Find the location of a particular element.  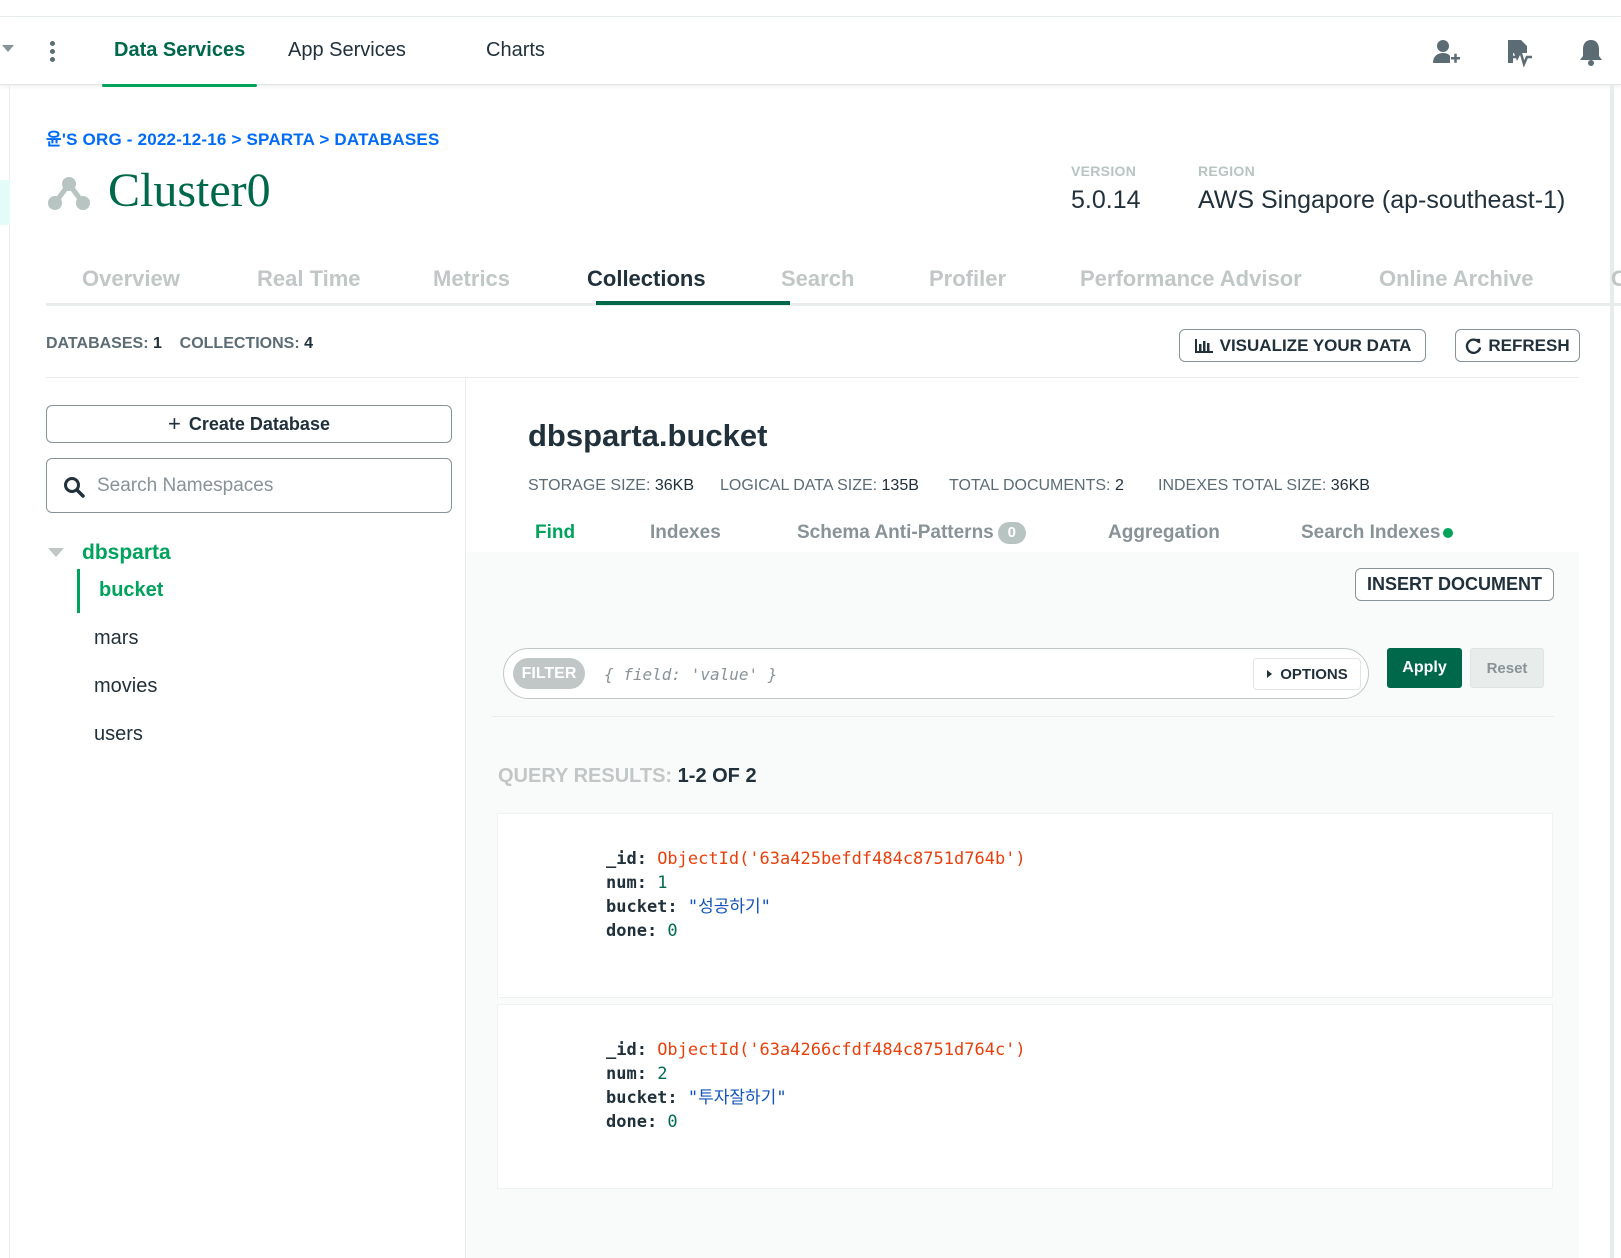

visualize-data-label: VISUALIZE YOUR DATA is located at coordinates (1315, 345).